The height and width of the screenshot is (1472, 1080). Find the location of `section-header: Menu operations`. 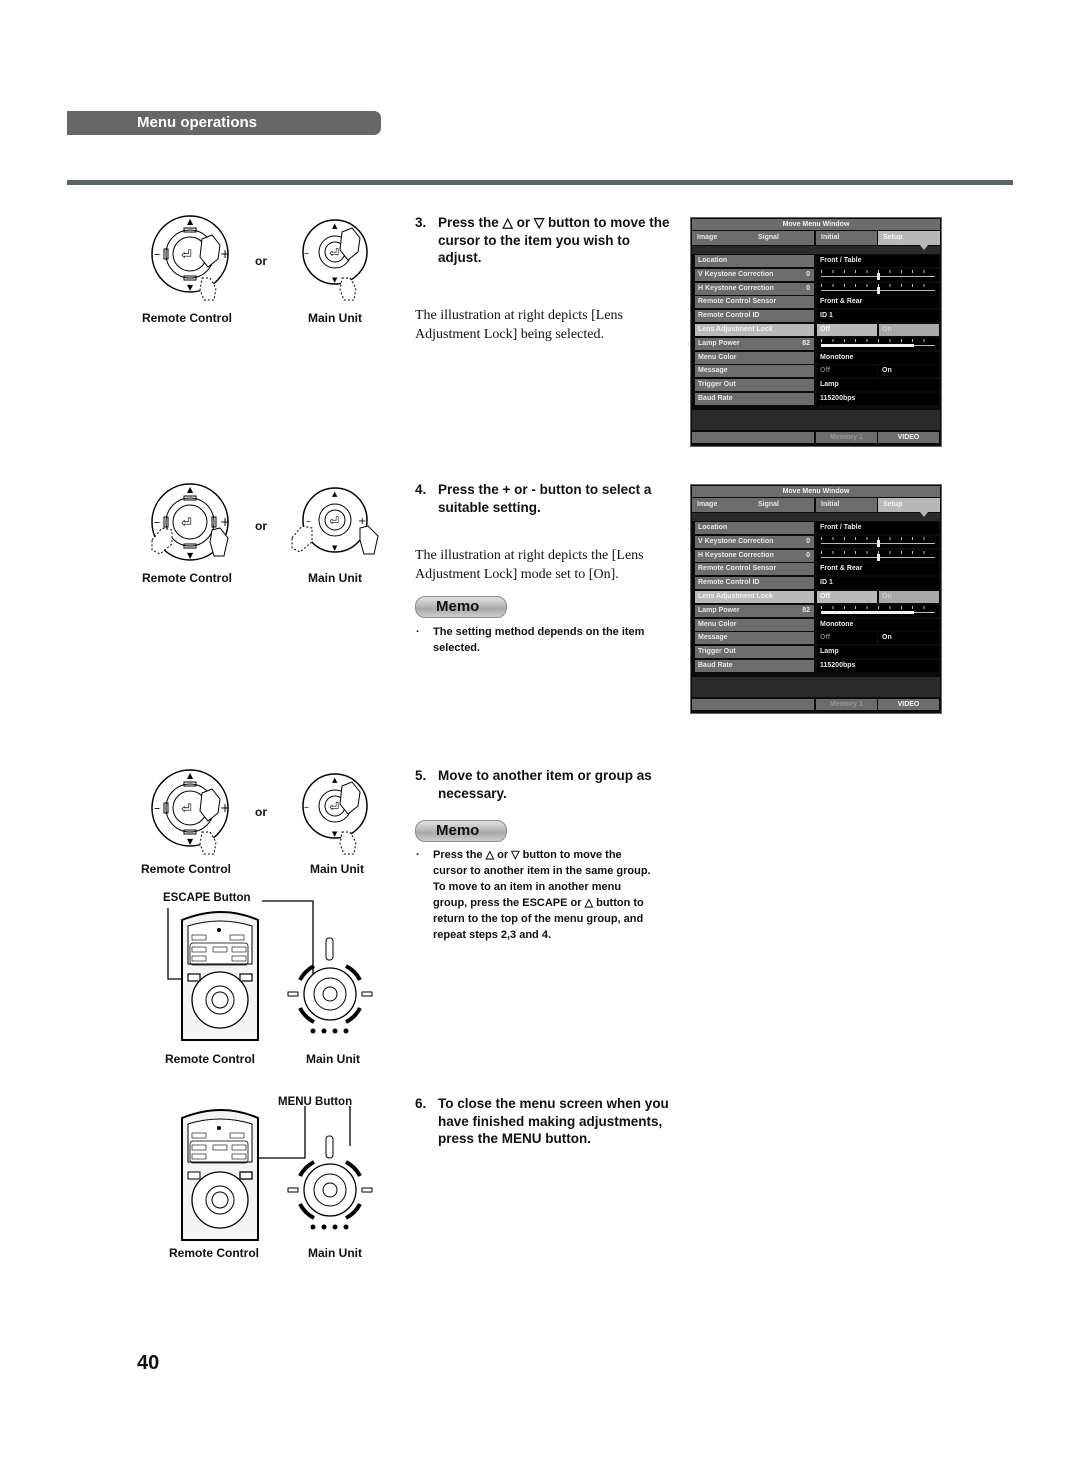

section-header: Menu operations is located at coordinates (224, 123).